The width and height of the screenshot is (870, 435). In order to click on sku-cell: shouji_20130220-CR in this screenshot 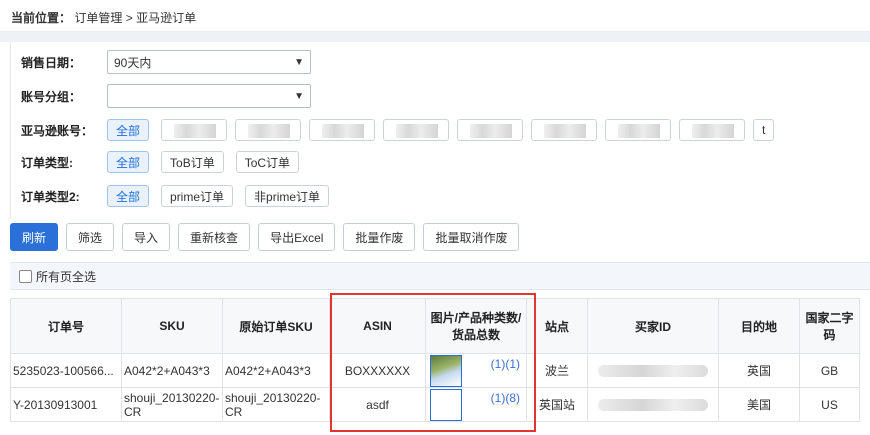, I will do `click(172, 404)`.